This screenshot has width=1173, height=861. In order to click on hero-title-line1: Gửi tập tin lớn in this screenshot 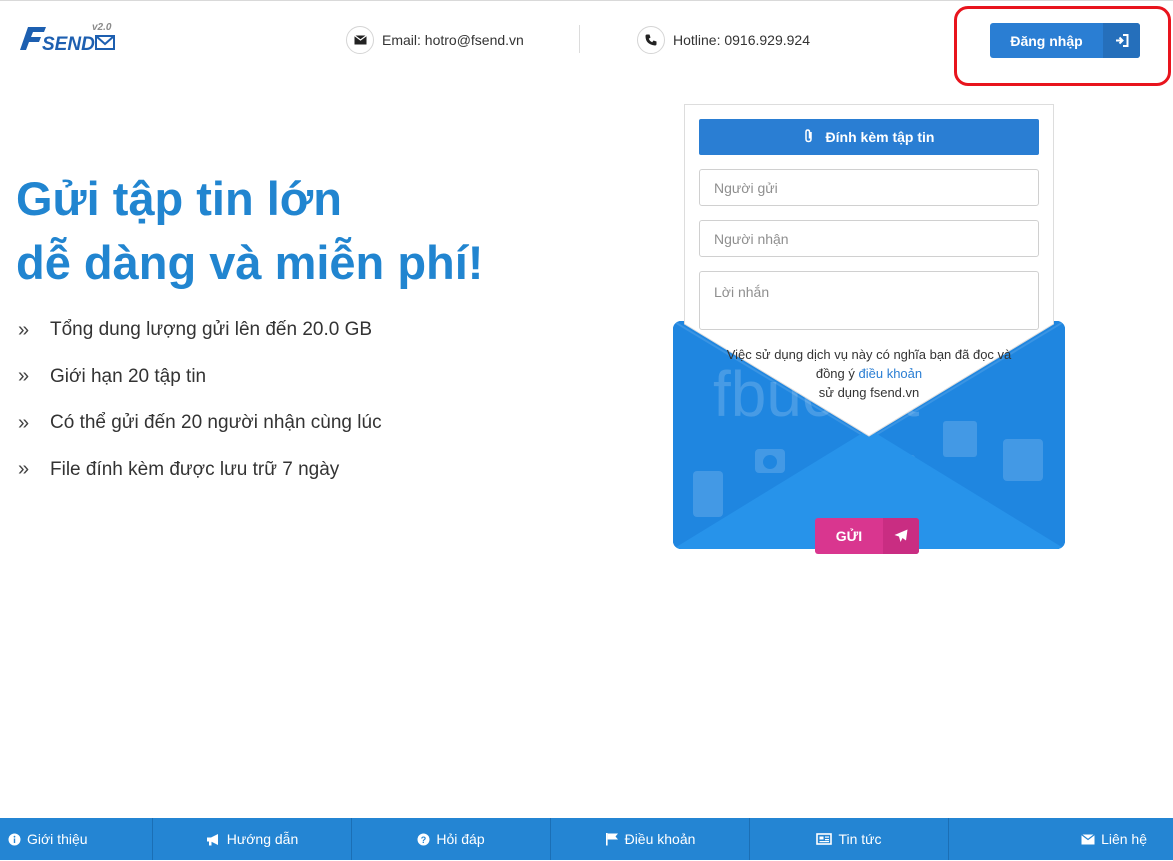, I will do `click(179, 198)`.